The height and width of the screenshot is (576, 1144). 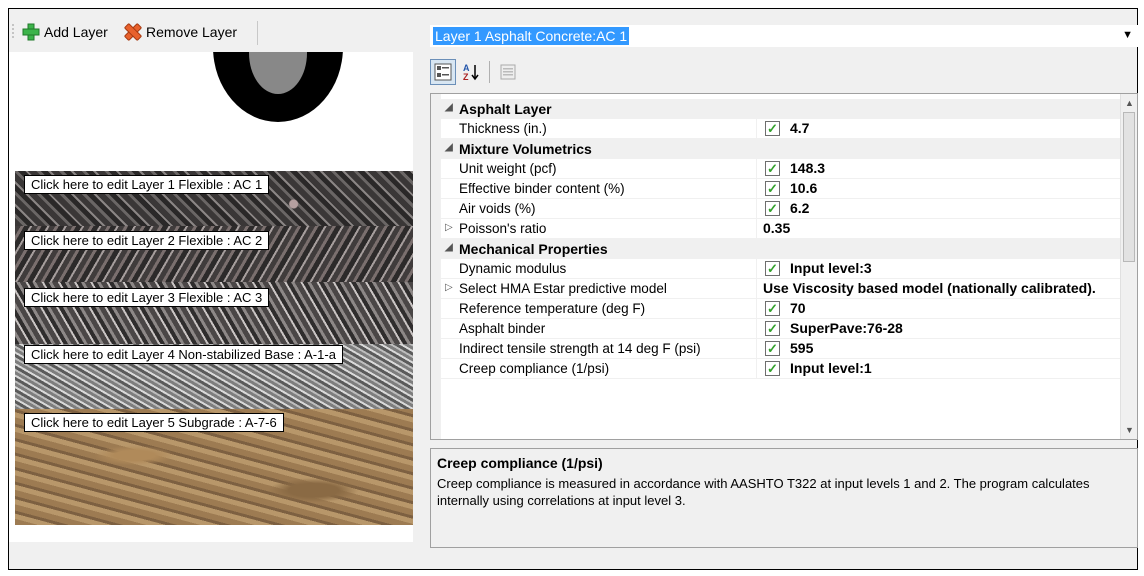 What do you see at coordinates (525, 149) in the screenshot?
I see `category-label: Mixture Volumetrics` at bounding box center [525, 149].